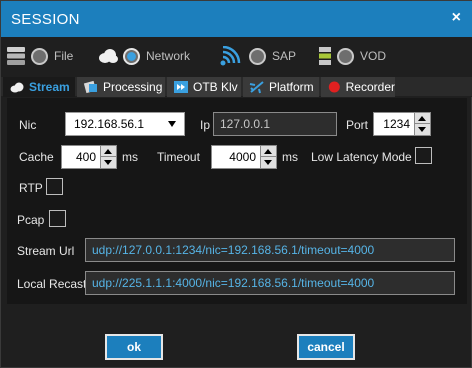  Describe the element at coordinates (357, 125) in the screenshot. I see `port-label: Port` at that location.